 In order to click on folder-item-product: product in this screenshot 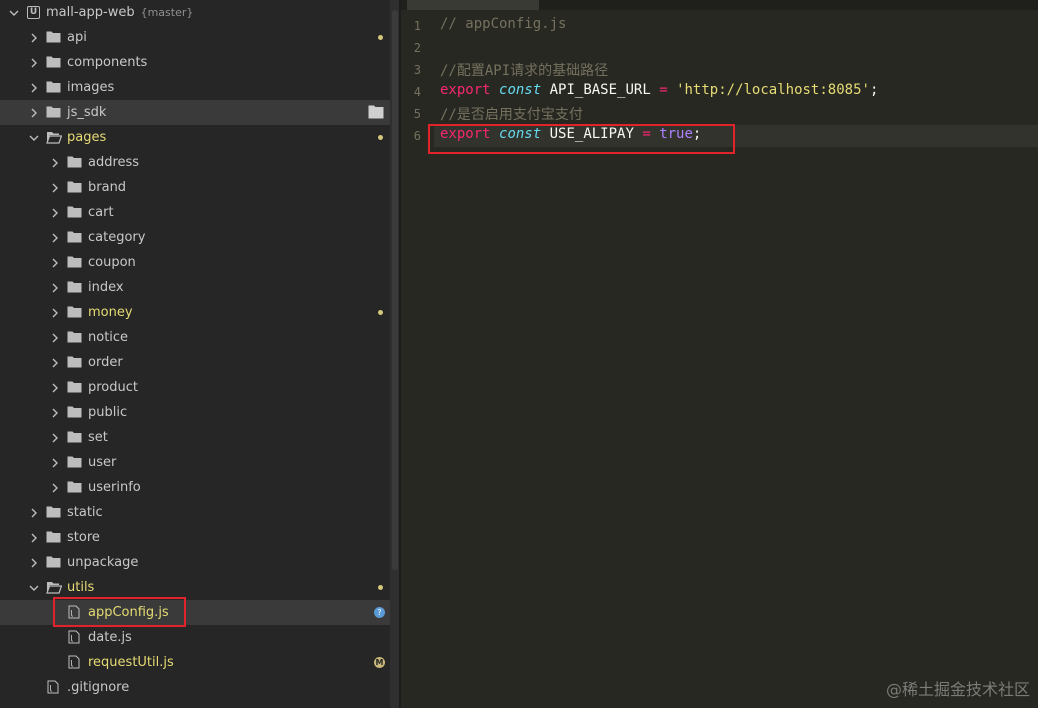, I will do `click(195, 387)`.